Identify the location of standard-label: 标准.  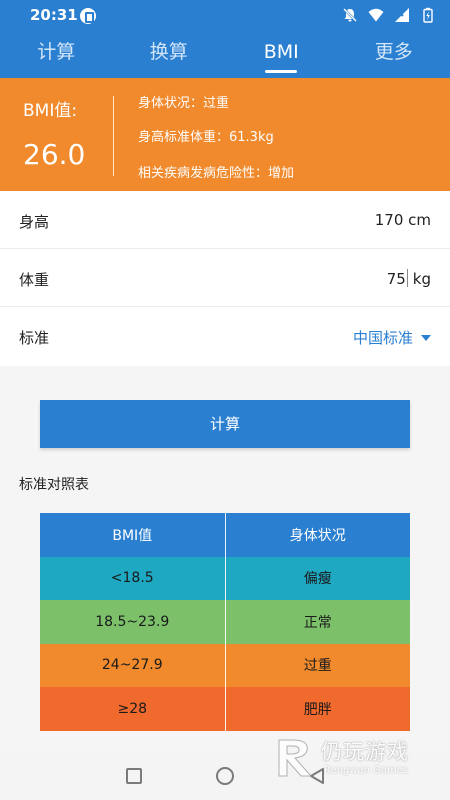
(34, 338).